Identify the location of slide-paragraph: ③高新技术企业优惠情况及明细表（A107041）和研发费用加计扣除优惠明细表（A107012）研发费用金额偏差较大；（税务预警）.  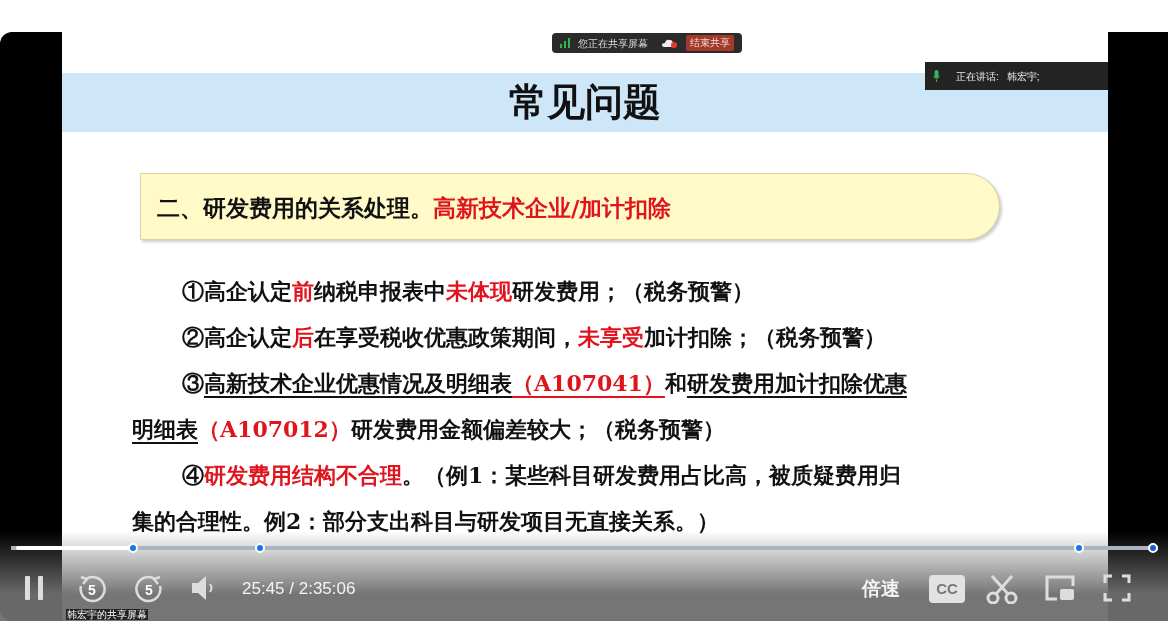
(520, 406).